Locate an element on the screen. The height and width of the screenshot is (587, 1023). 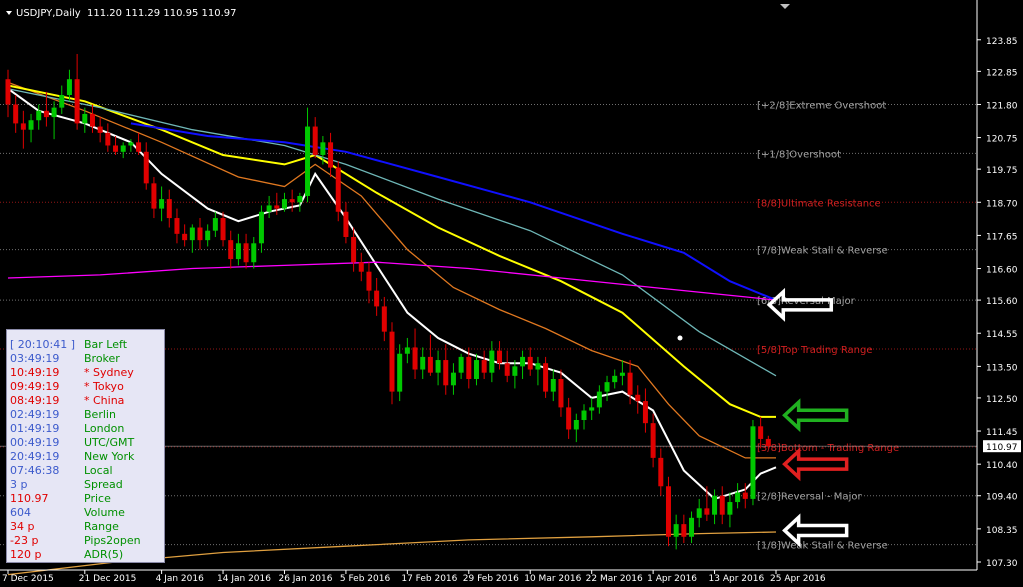
info-row: 07:46:38 Local is located at coordinates (86, 471).